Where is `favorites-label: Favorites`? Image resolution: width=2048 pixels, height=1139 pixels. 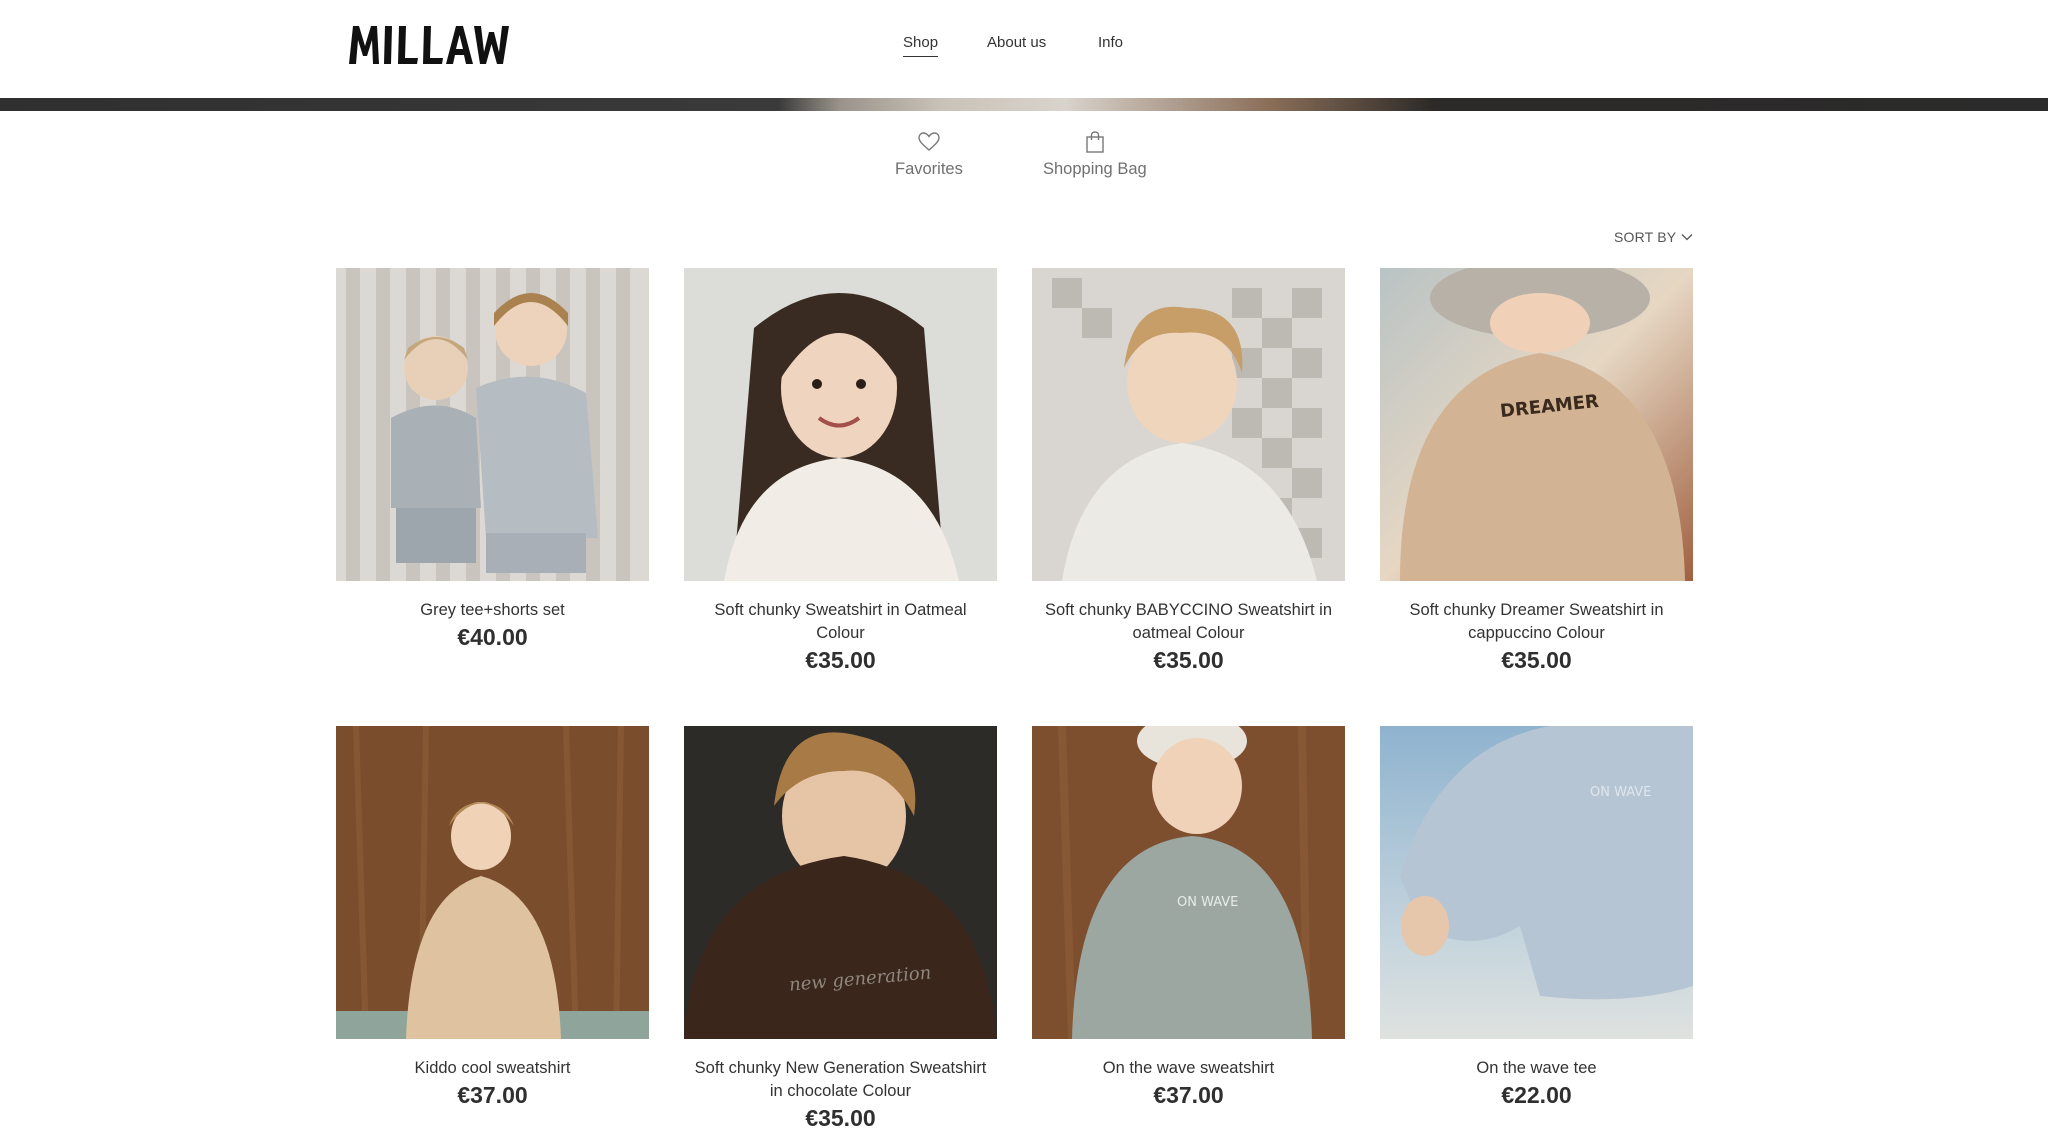 favorites-label: Favorites is located at coordinates (929, 169).